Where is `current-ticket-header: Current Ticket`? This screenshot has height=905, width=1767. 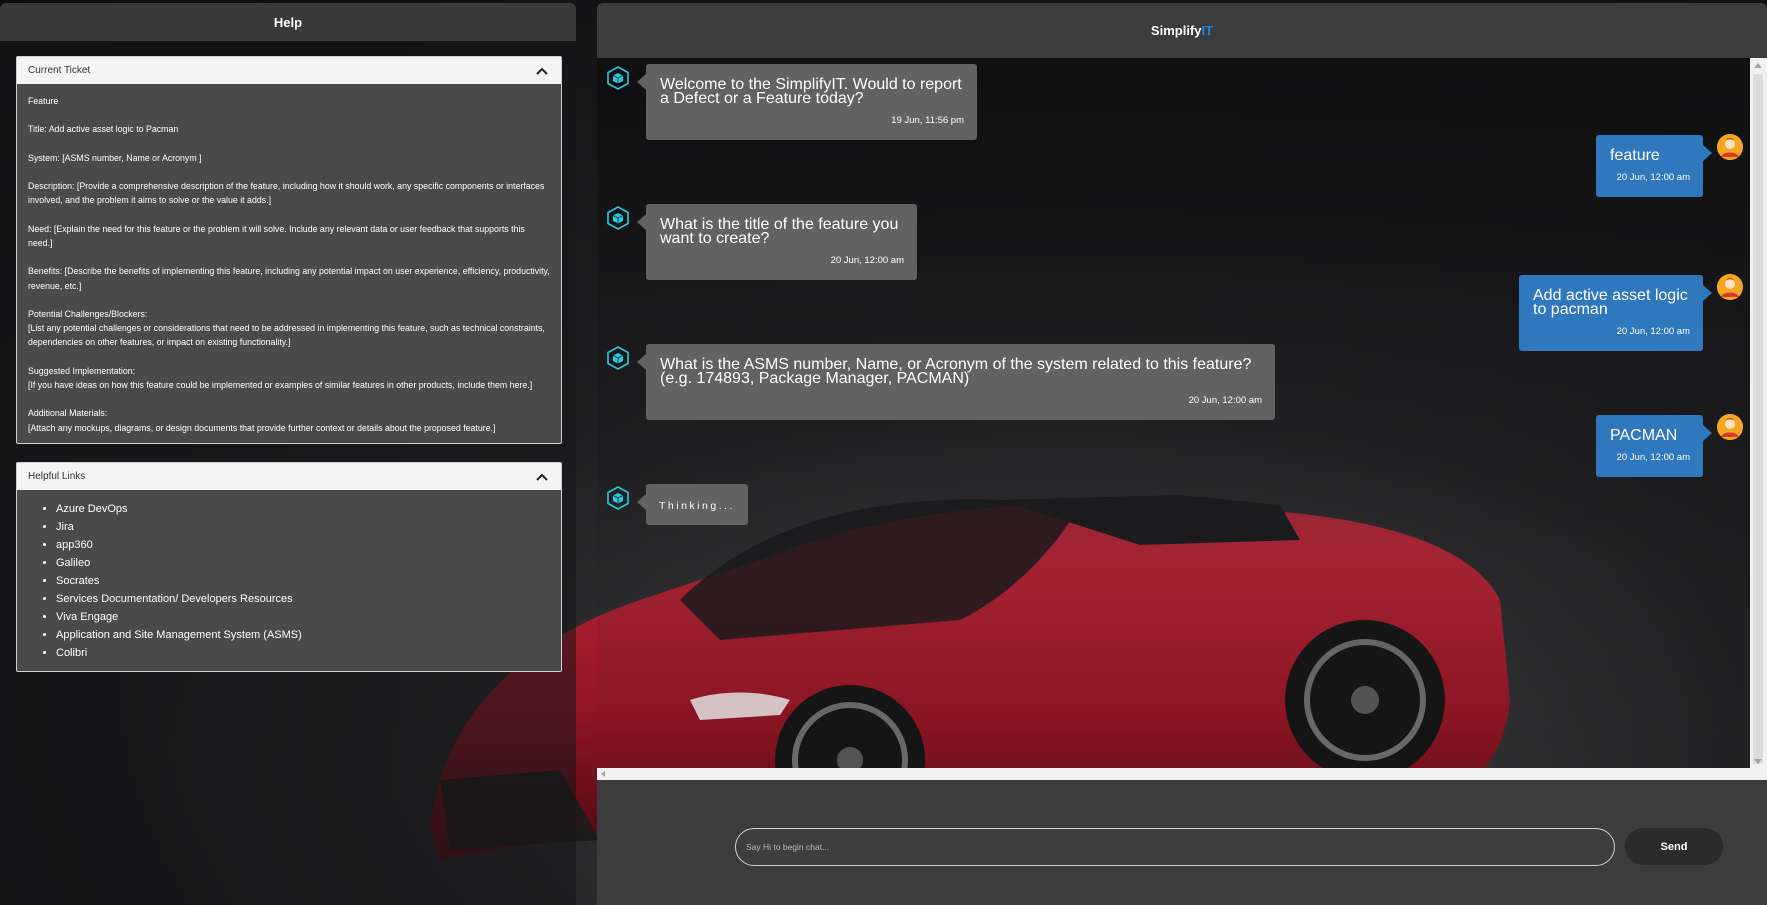
current-ticket-header: Current Ticket is located at coordinates (289, 70).